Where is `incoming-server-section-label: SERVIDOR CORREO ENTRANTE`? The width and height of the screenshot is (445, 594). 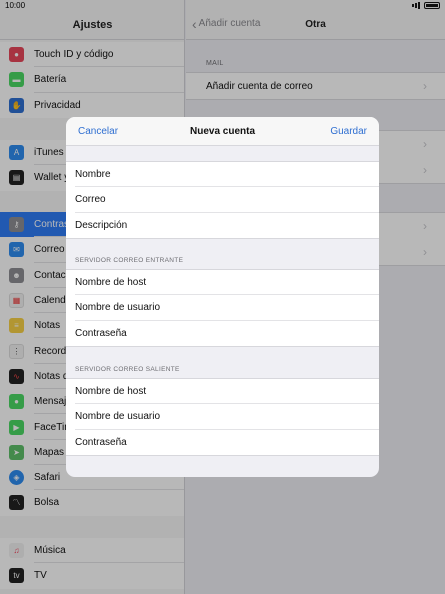
incoming-server-section-label: SERVIDOR CORREO ENTRANTE is located at coordinates (129, 260).